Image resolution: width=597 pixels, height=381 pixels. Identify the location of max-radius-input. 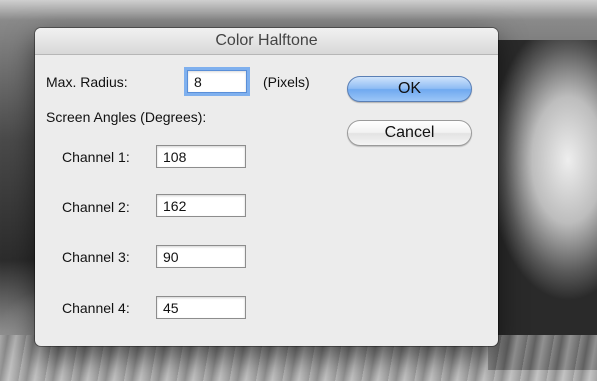
(217, 81).